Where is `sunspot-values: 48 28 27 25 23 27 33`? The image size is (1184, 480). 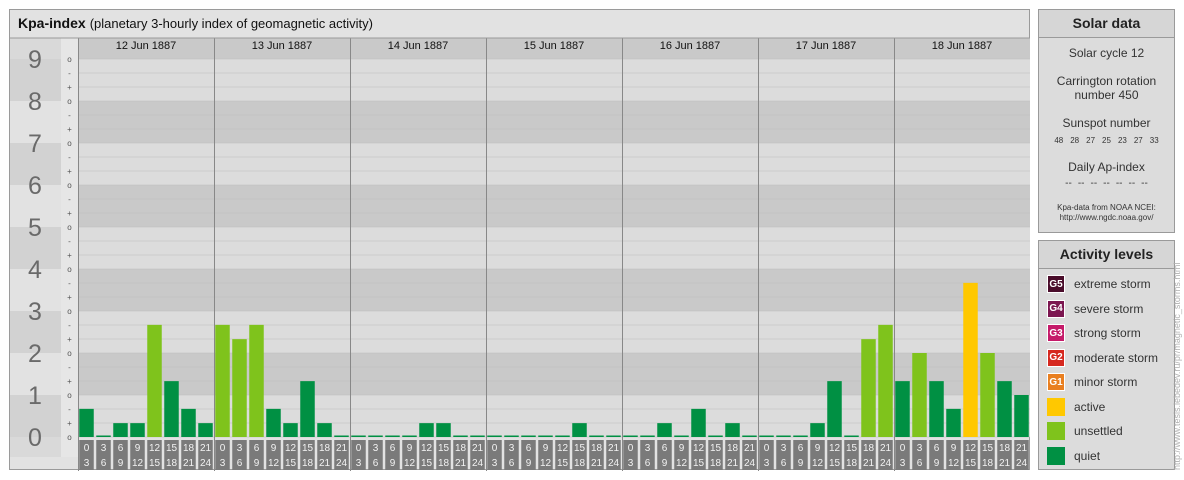 sunspot-values: 48 28 27 25 23 27 33 is located at coordinates (1106, 140).